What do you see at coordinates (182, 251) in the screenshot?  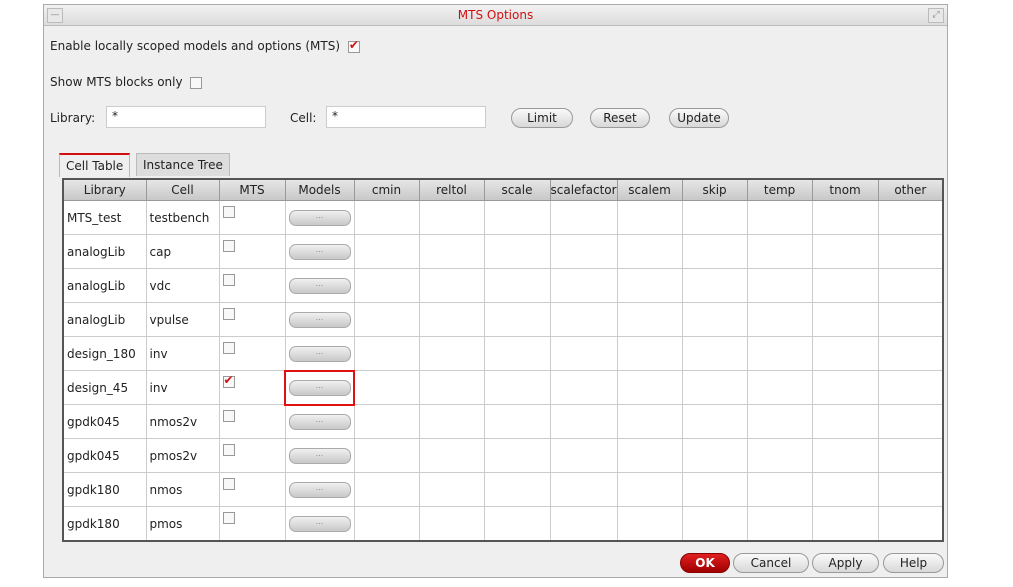 I see `cell-name-cell: cap` at bounding box center [182, 251].